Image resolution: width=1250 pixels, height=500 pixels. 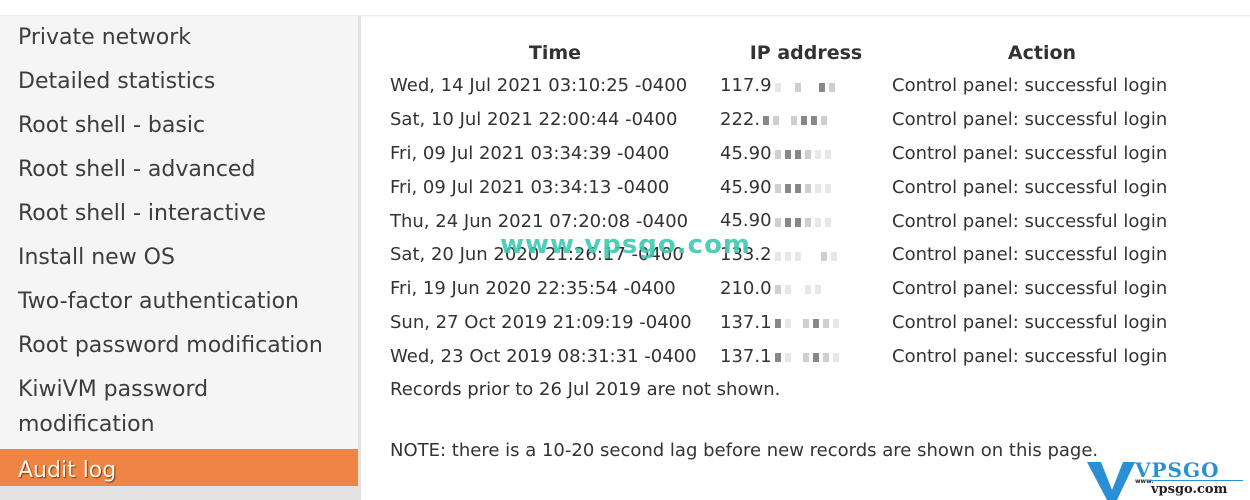 What do you see at coordinates (740, 119) in the screenshot?
I see `ip-prefix: 222.` at bounding box center [740, 119].